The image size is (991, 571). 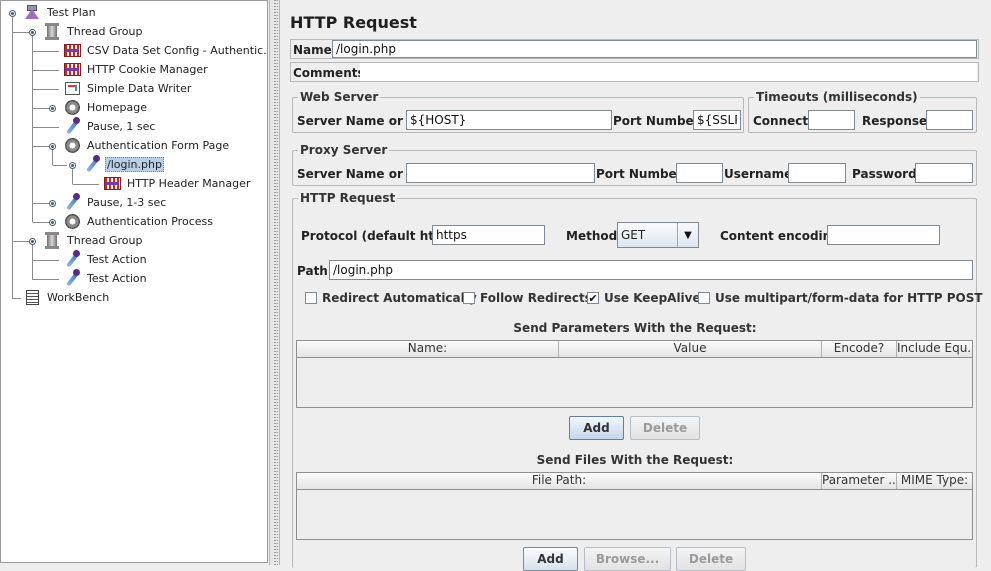 What do you see at coordinates (134, 164) in the screenshot?
I see `tree-item-label: /login.php` at bounding box center [134, 164].